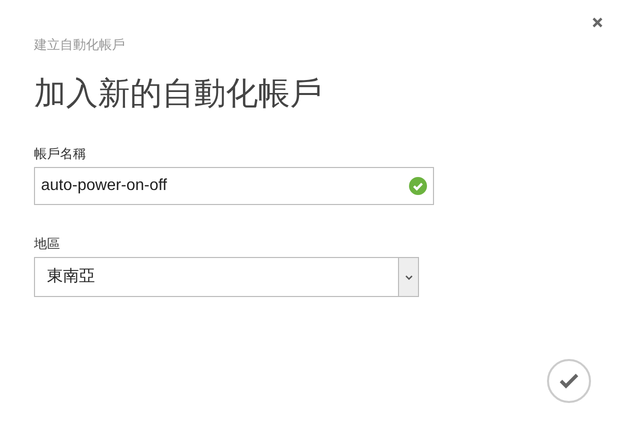 The width and height of the screenshot is (621, 432). Describe the element at coordinates (178, 93) in the screenshot. I see `dialog-title: 加入新的自動化帳戶` at that location.